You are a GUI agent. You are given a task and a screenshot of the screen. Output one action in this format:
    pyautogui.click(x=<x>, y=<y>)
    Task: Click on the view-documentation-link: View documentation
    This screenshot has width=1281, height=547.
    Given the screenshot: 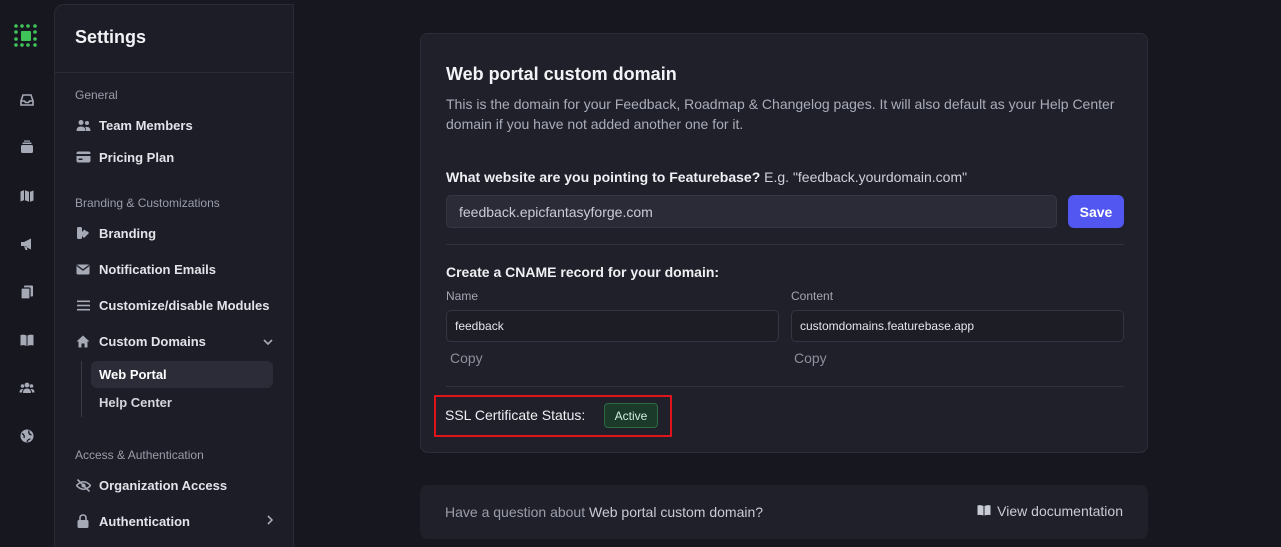 What is the action you would take?
    pyautogui.click(x=1050, y=511)
    